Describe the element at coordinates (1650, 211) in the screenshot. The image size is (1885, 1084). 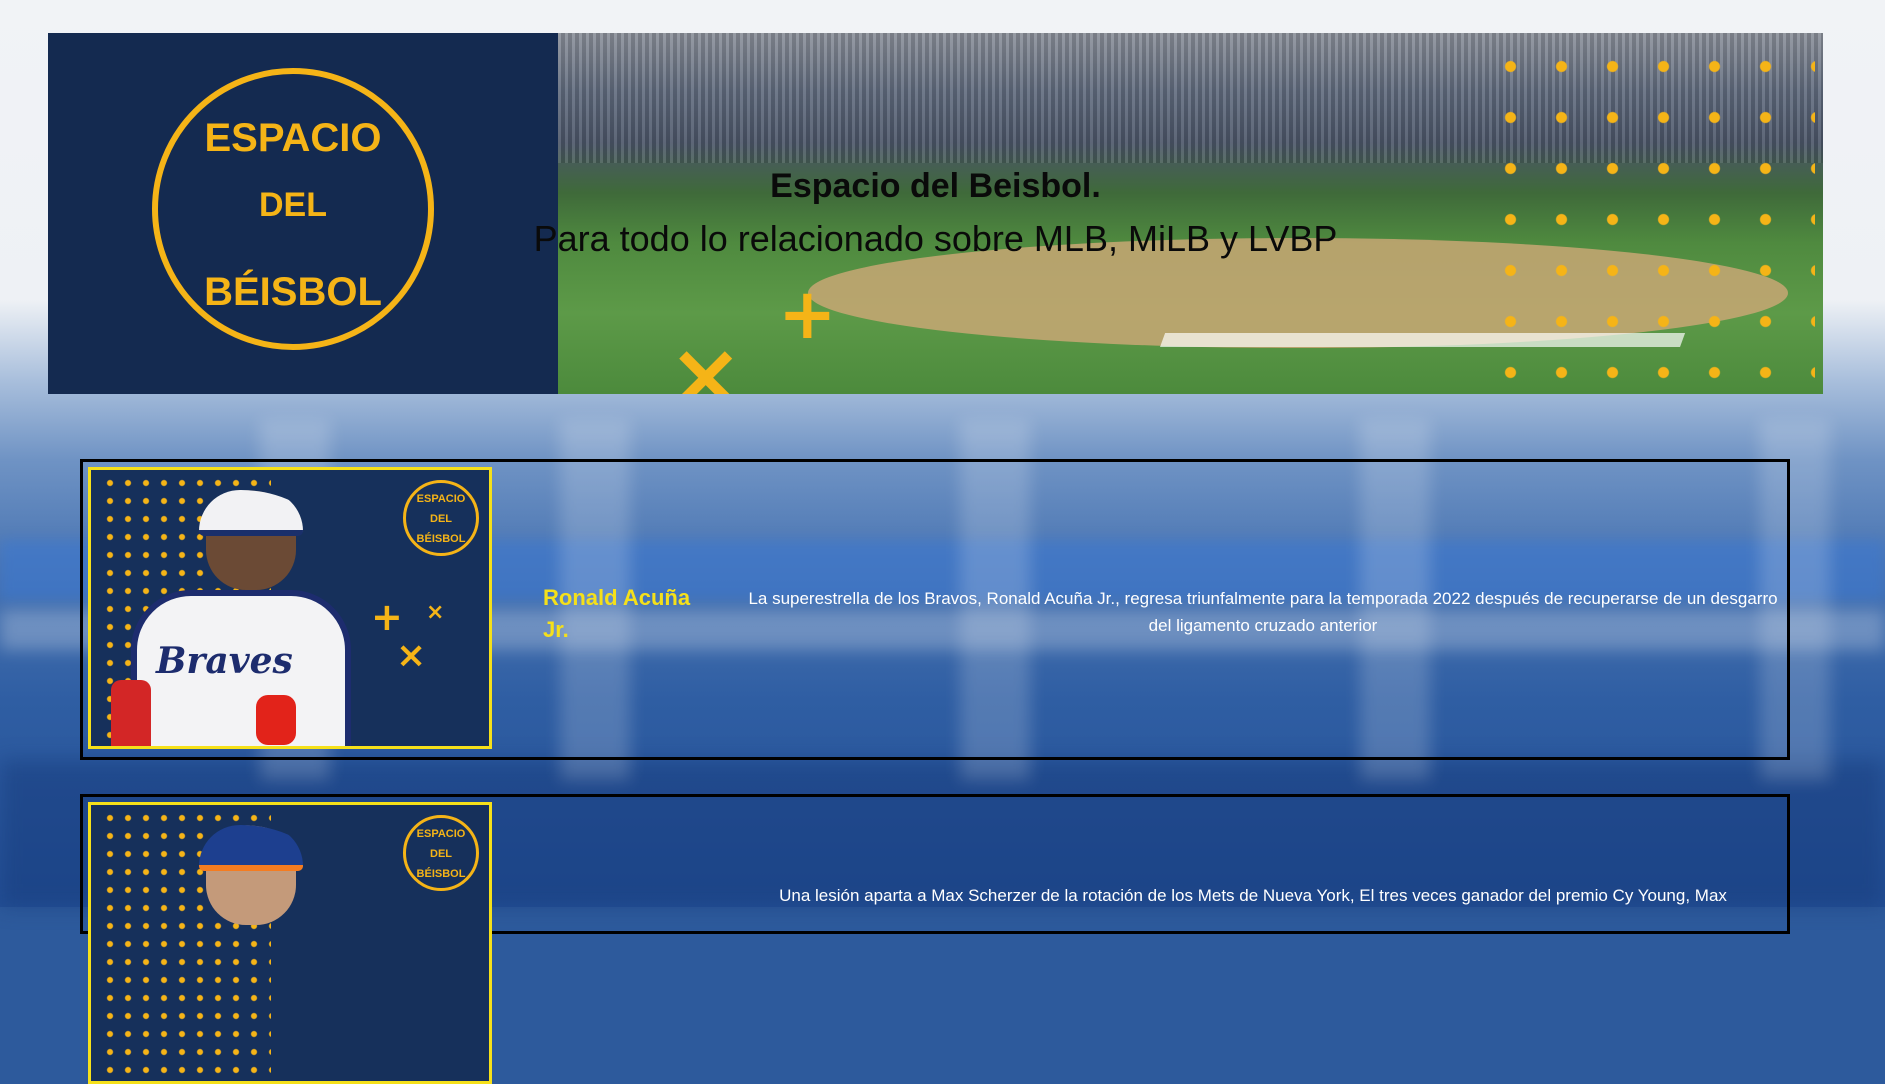
I see `banner-dot-pattern` at that location.